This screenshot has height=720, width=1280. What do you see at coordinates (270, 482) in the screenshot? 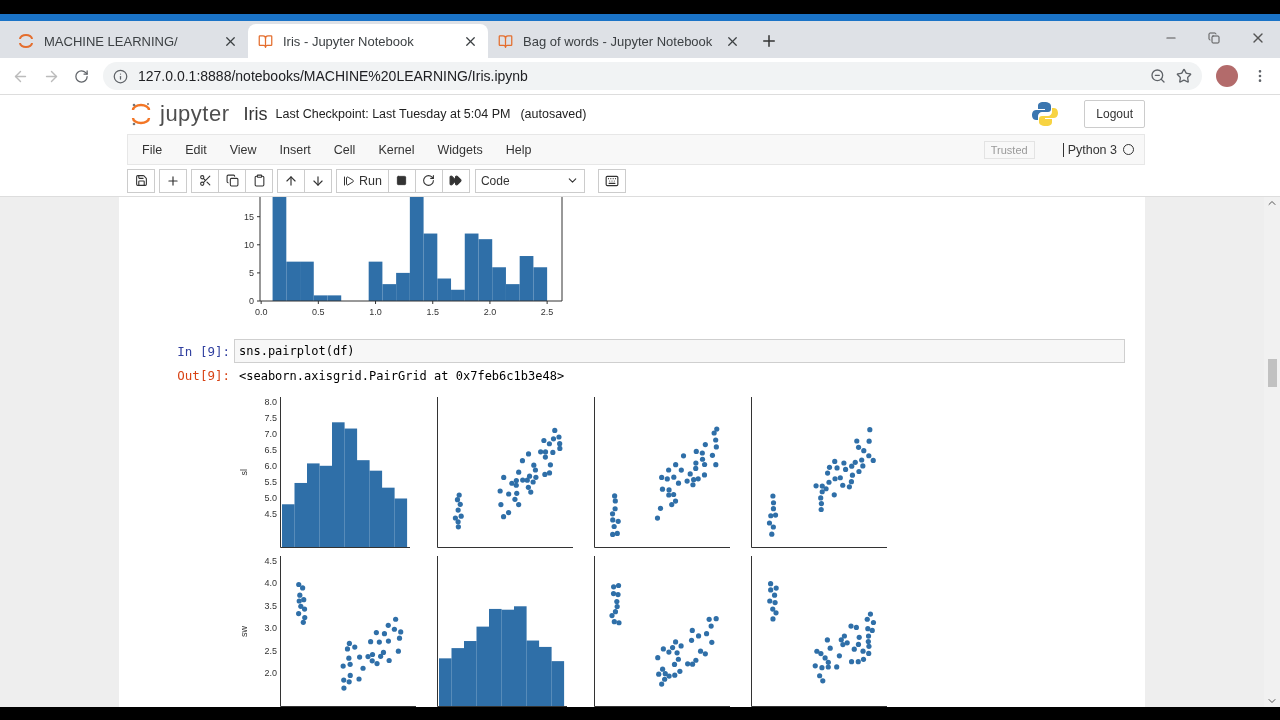
I see `axis-tick-label: 5.5` at bounding box center [270, 482].